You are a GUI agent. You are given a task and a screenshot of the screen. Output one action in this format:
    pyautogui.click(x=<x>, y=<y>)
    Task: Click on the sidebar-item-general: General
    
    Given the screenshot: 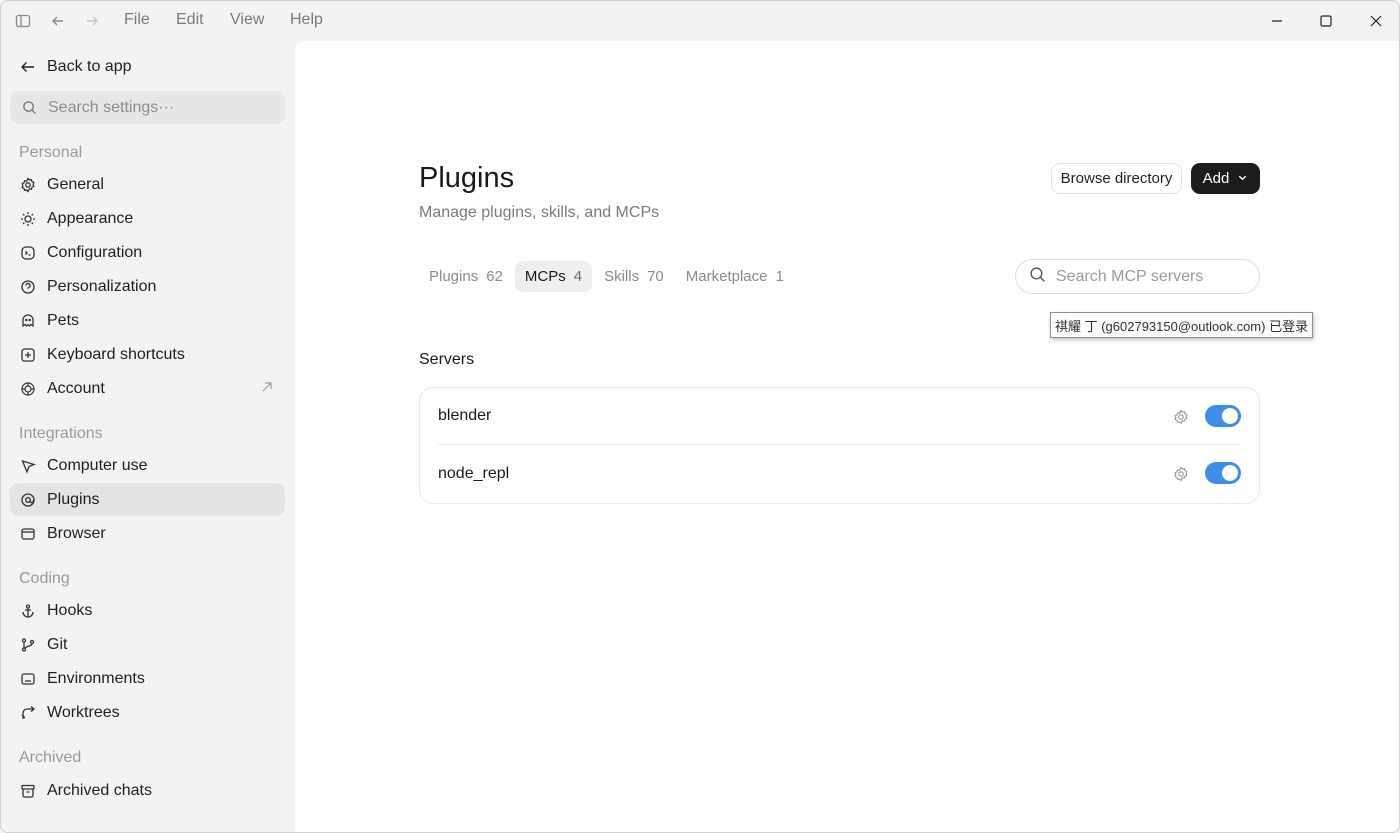 What is the action you would take?
    pyautogui.click(x=147, y=184)
    